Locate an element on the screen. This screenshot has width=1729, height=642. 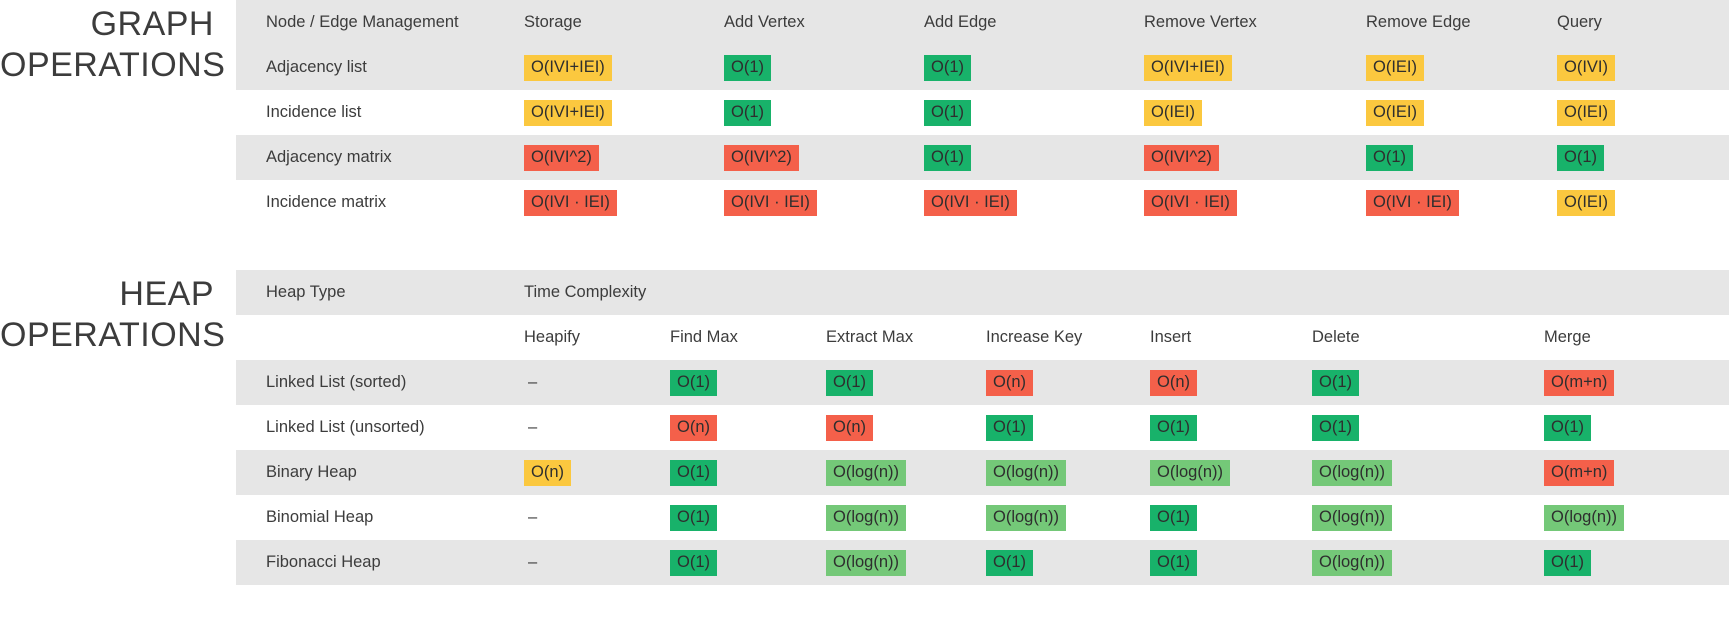
heap-col-header-5: Insert is located at coordinates (1171, 337).